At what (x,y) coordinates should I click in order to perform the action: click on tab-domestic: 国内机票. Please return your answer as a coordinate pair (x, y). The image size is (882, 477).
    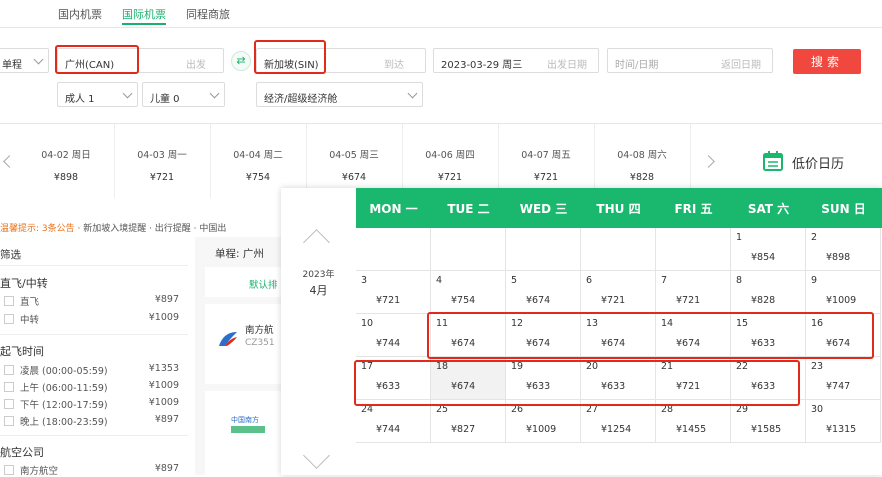
    Looking at the image, I should click on (80, 14).